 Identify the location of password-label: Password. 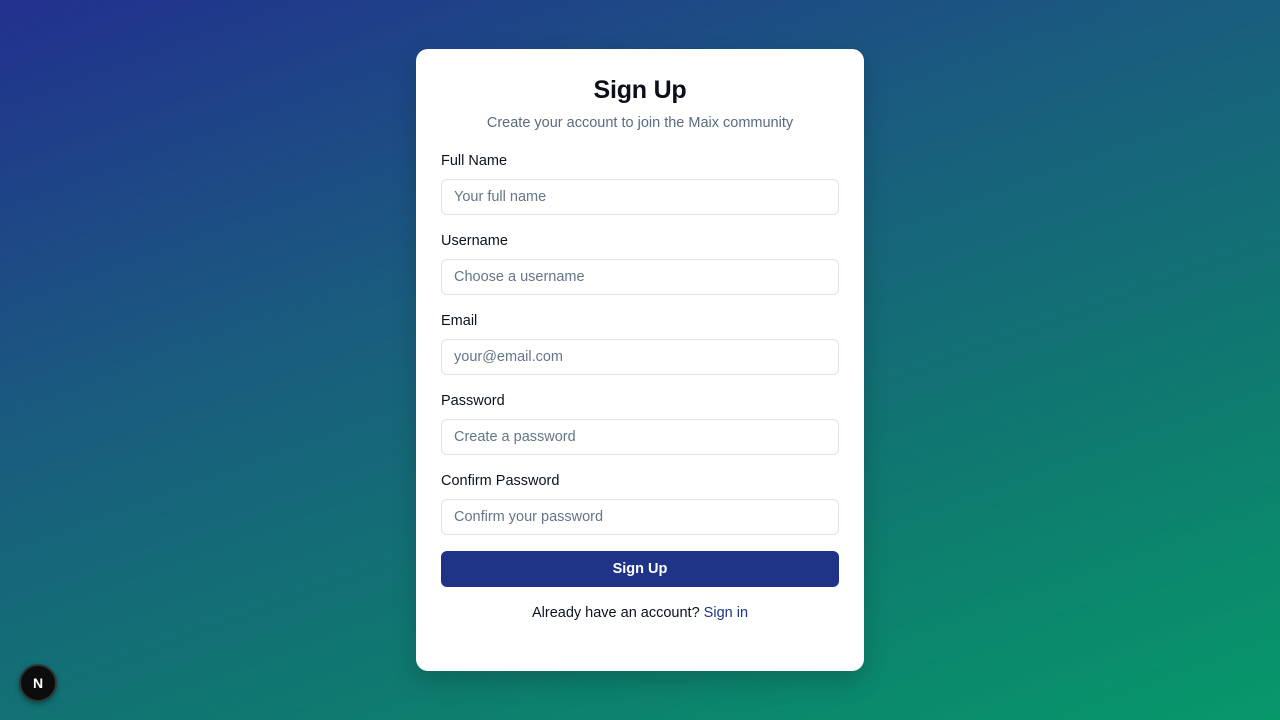
(473, 401).